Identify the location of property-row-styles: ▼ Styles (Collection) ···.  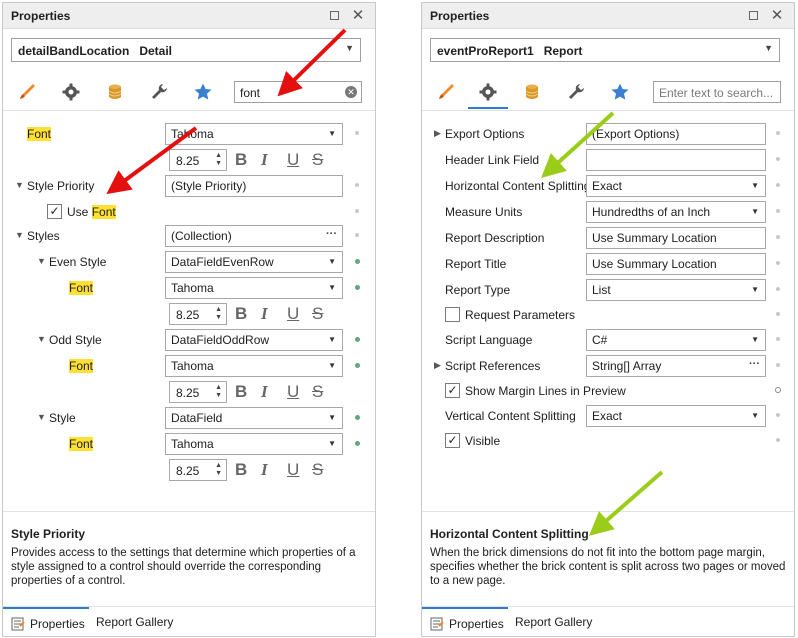
(189, 236).